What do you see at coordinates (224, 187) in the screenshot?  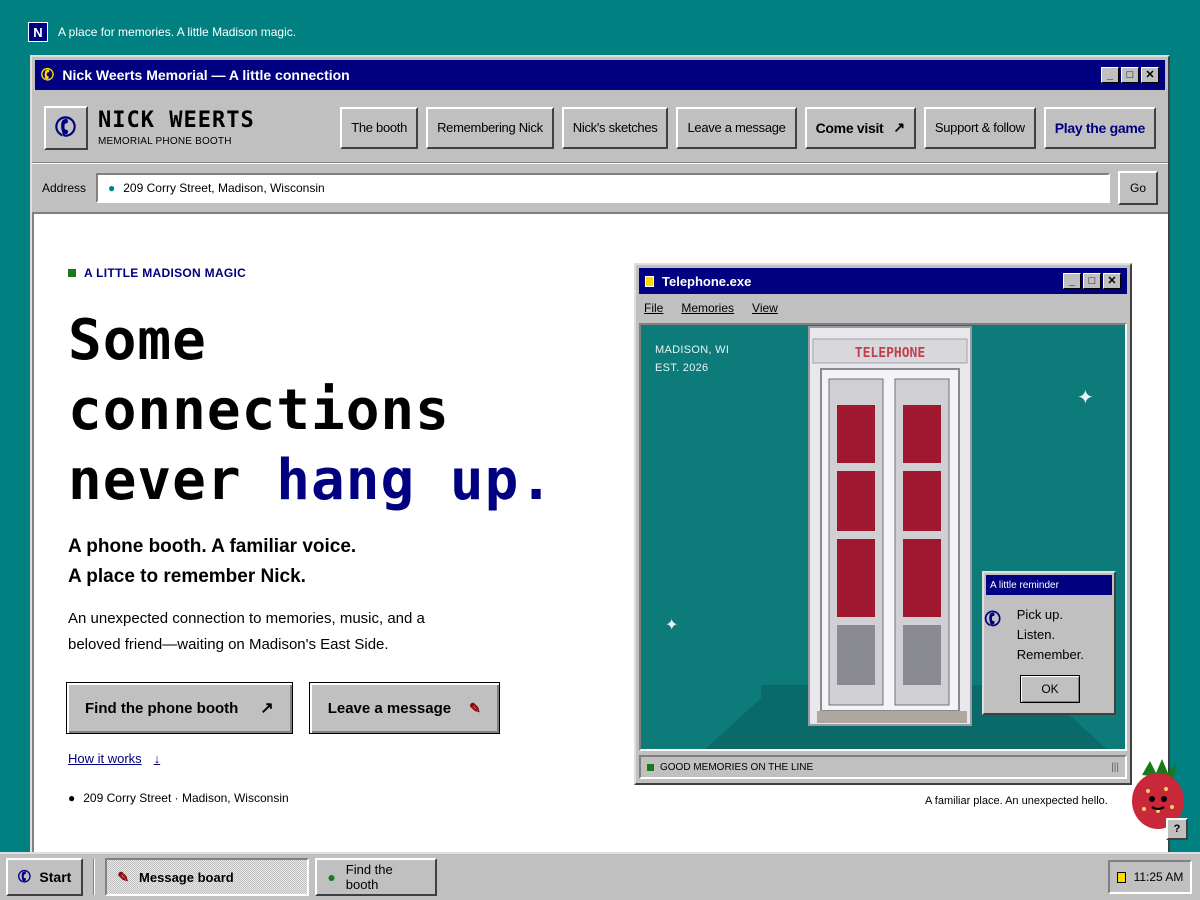 I see `address-value: 209 Corry Street, Madison, Wisconsin` at bounding box center [224, 187].